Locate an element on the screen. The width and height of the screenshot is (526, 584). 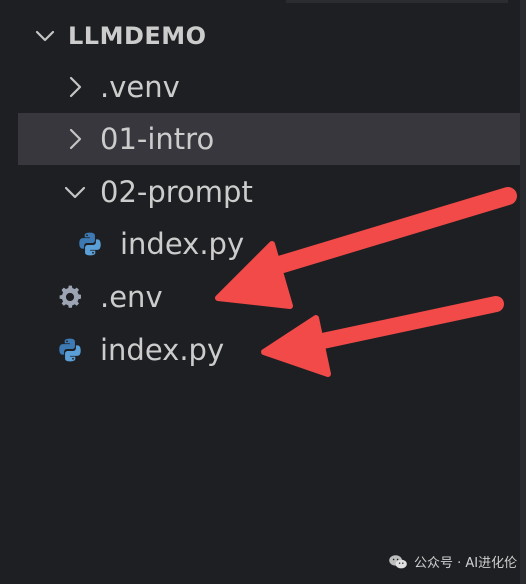
tree-item-label: 01-intro is located at coordinates (157, 138).